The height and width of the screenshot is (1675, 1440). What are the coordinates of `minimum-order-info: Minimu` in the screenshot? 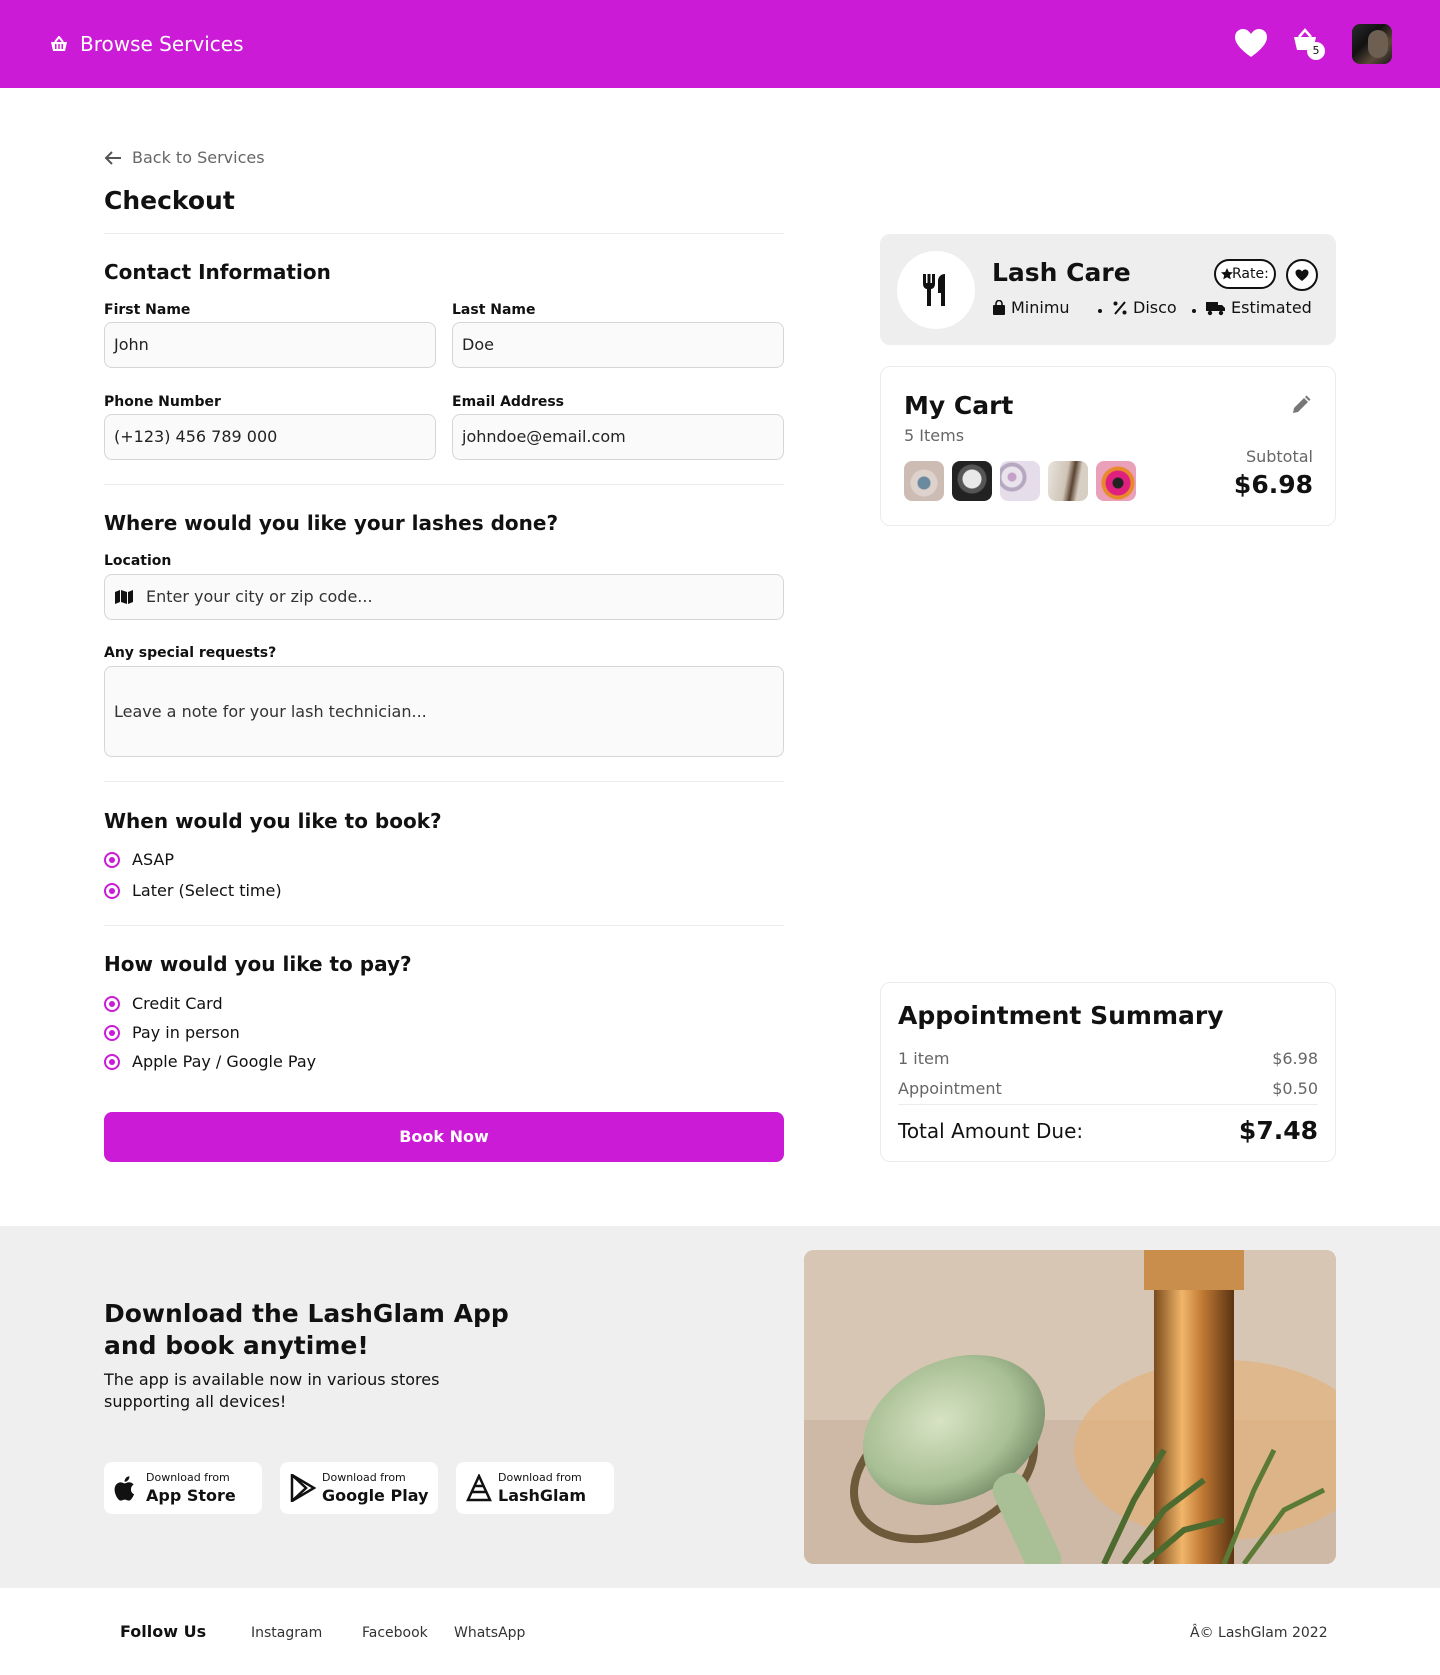 It's located at (1031, 307).